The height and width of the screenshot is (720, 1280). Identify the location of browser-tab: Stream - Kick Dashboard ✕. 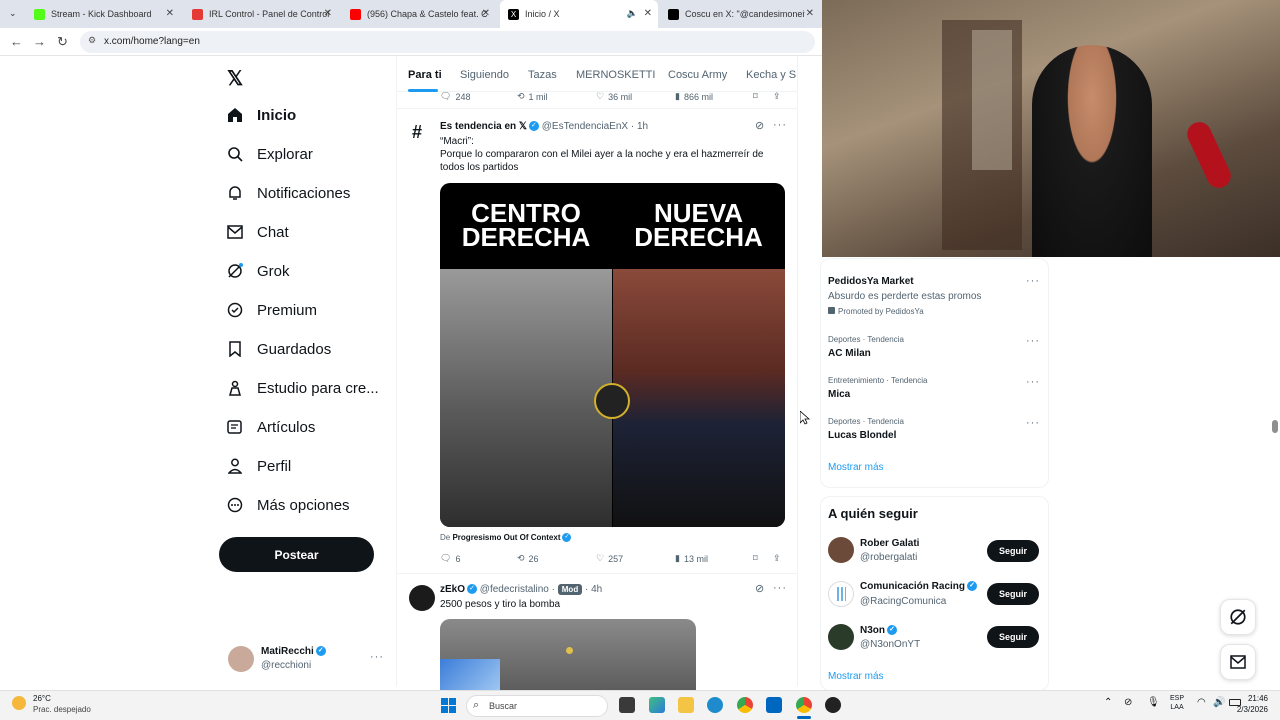
(103, 14).